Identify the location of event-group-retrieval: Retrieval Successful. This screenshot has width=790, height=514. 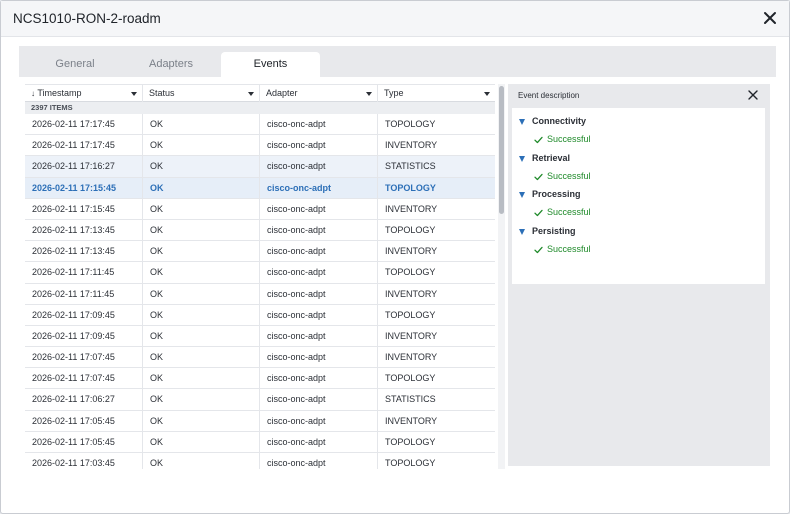
(639, 169).